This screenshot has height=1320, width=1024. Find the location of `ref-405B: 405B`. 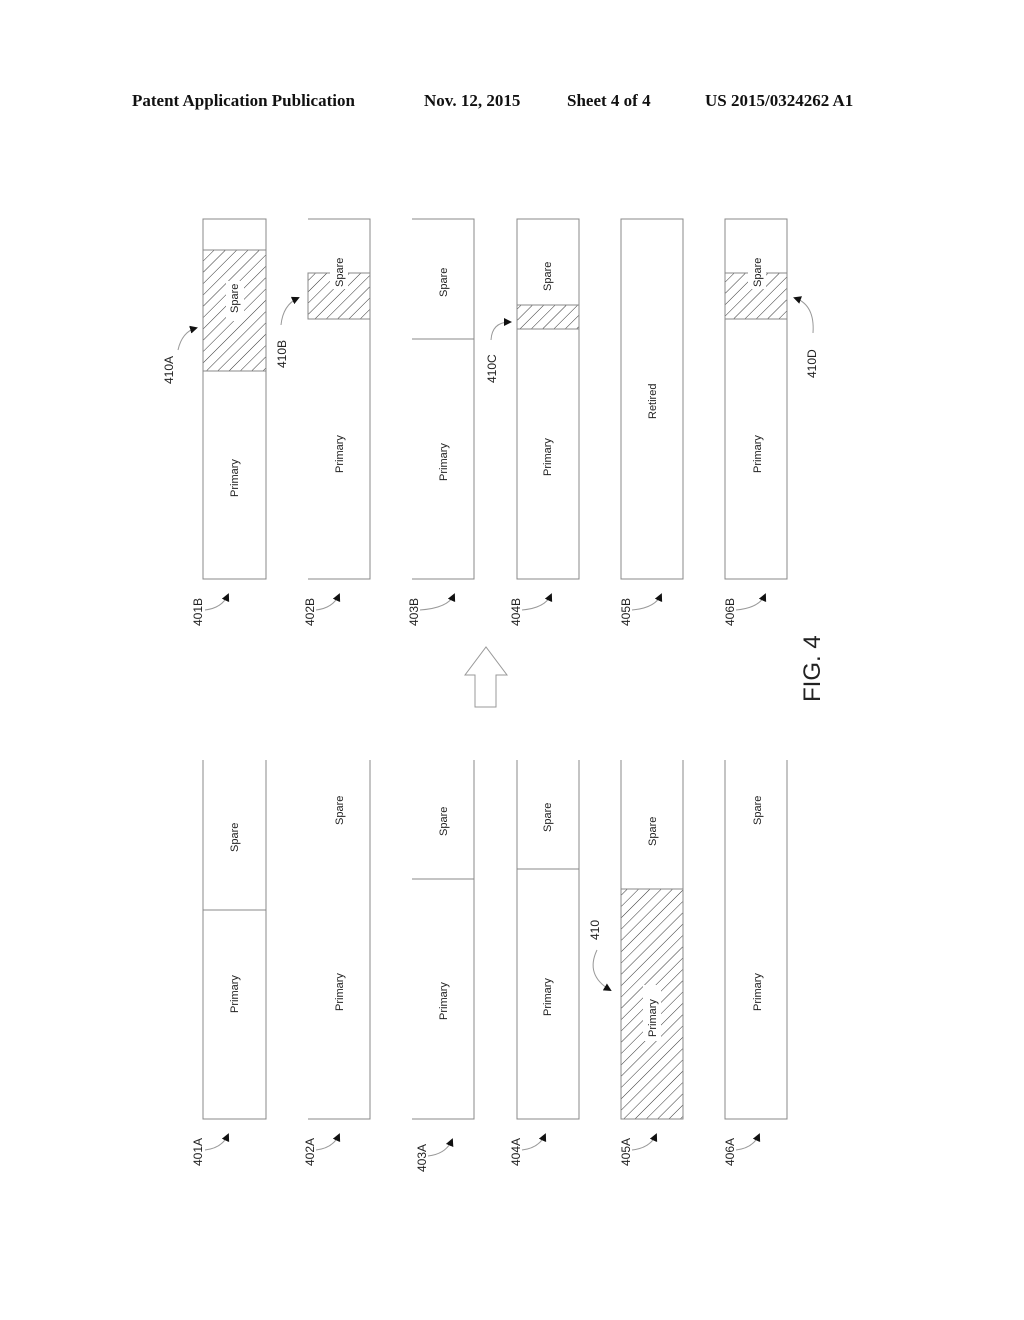

ref-405B: 405B is located at coordinates (626, 612).